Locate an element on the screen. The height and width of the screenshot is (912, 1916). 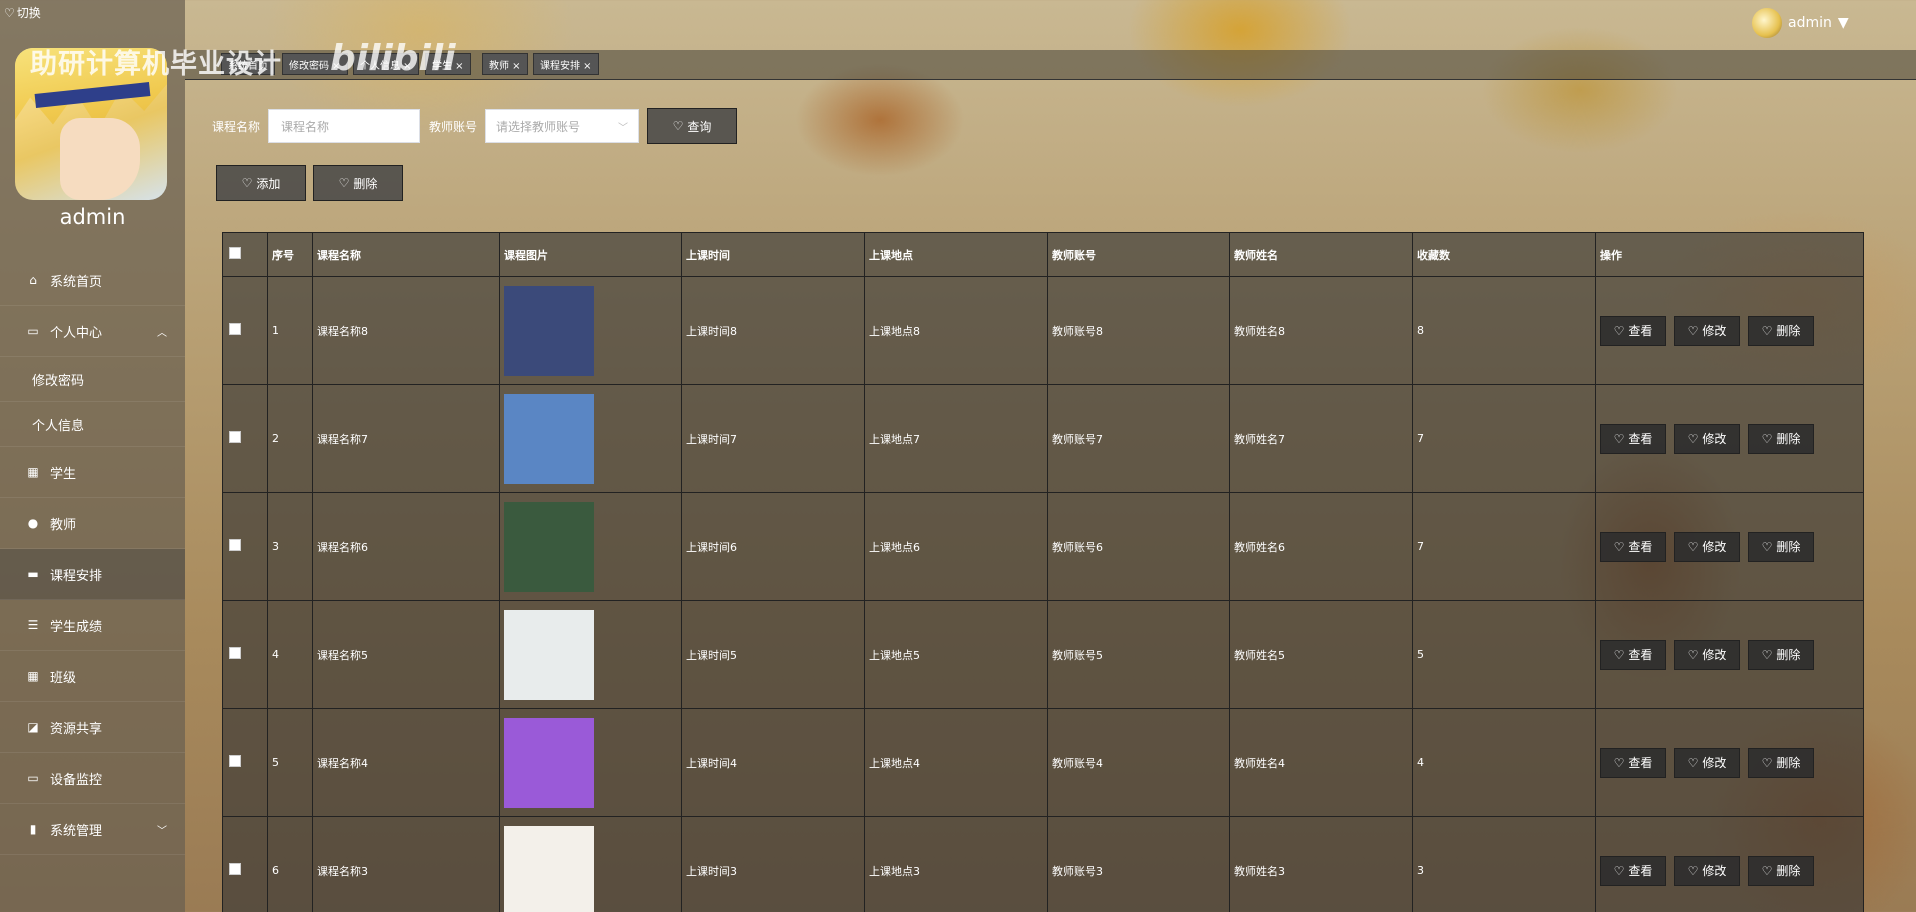
course-time-cell: 上课时间7 is located at coordinates (773, 438).